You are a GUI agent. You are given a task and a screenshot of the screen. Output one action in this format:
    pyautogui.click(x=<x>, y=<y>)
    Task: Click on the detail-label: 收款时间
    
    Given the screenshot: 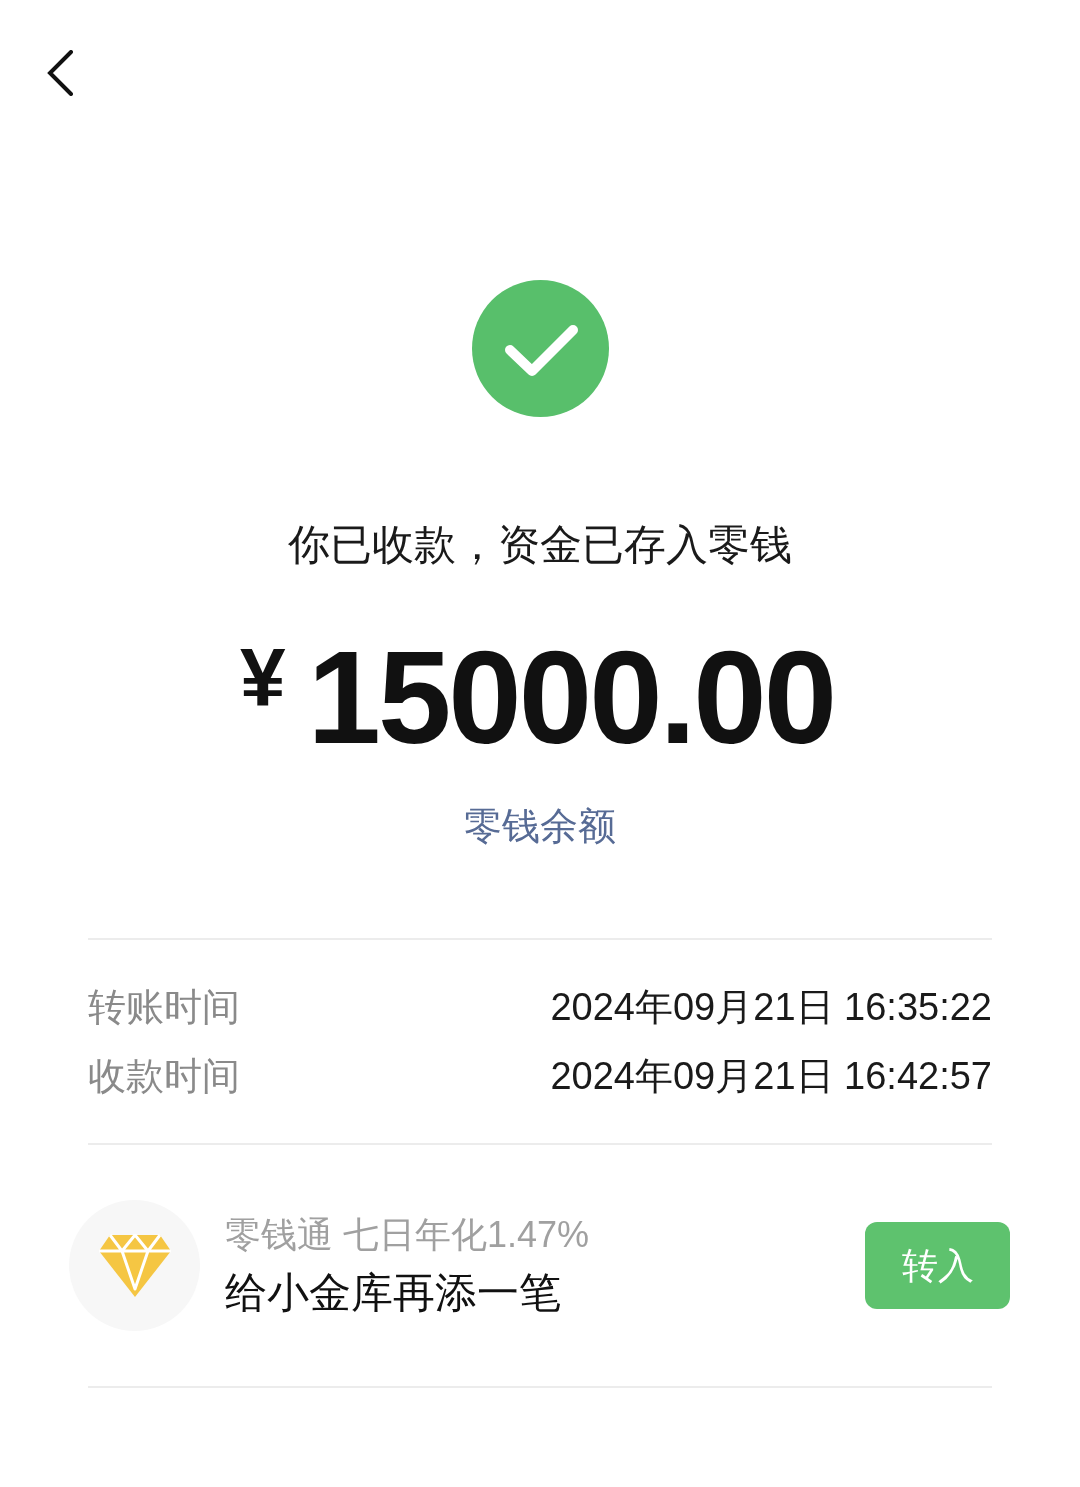 What is the action you would take?
    pyautogui.click(x=164, y=1076)
    